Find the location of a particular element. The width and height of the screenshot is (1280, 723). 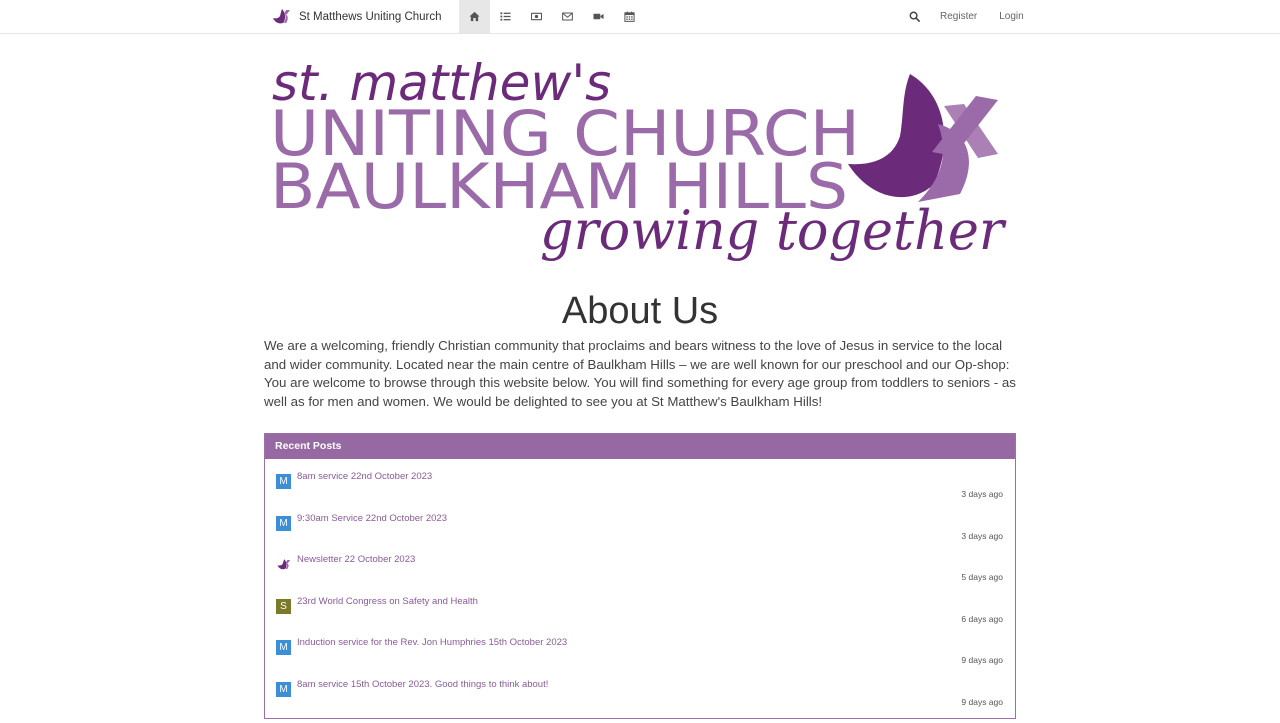

search-button is located at coordinates (914, 16).